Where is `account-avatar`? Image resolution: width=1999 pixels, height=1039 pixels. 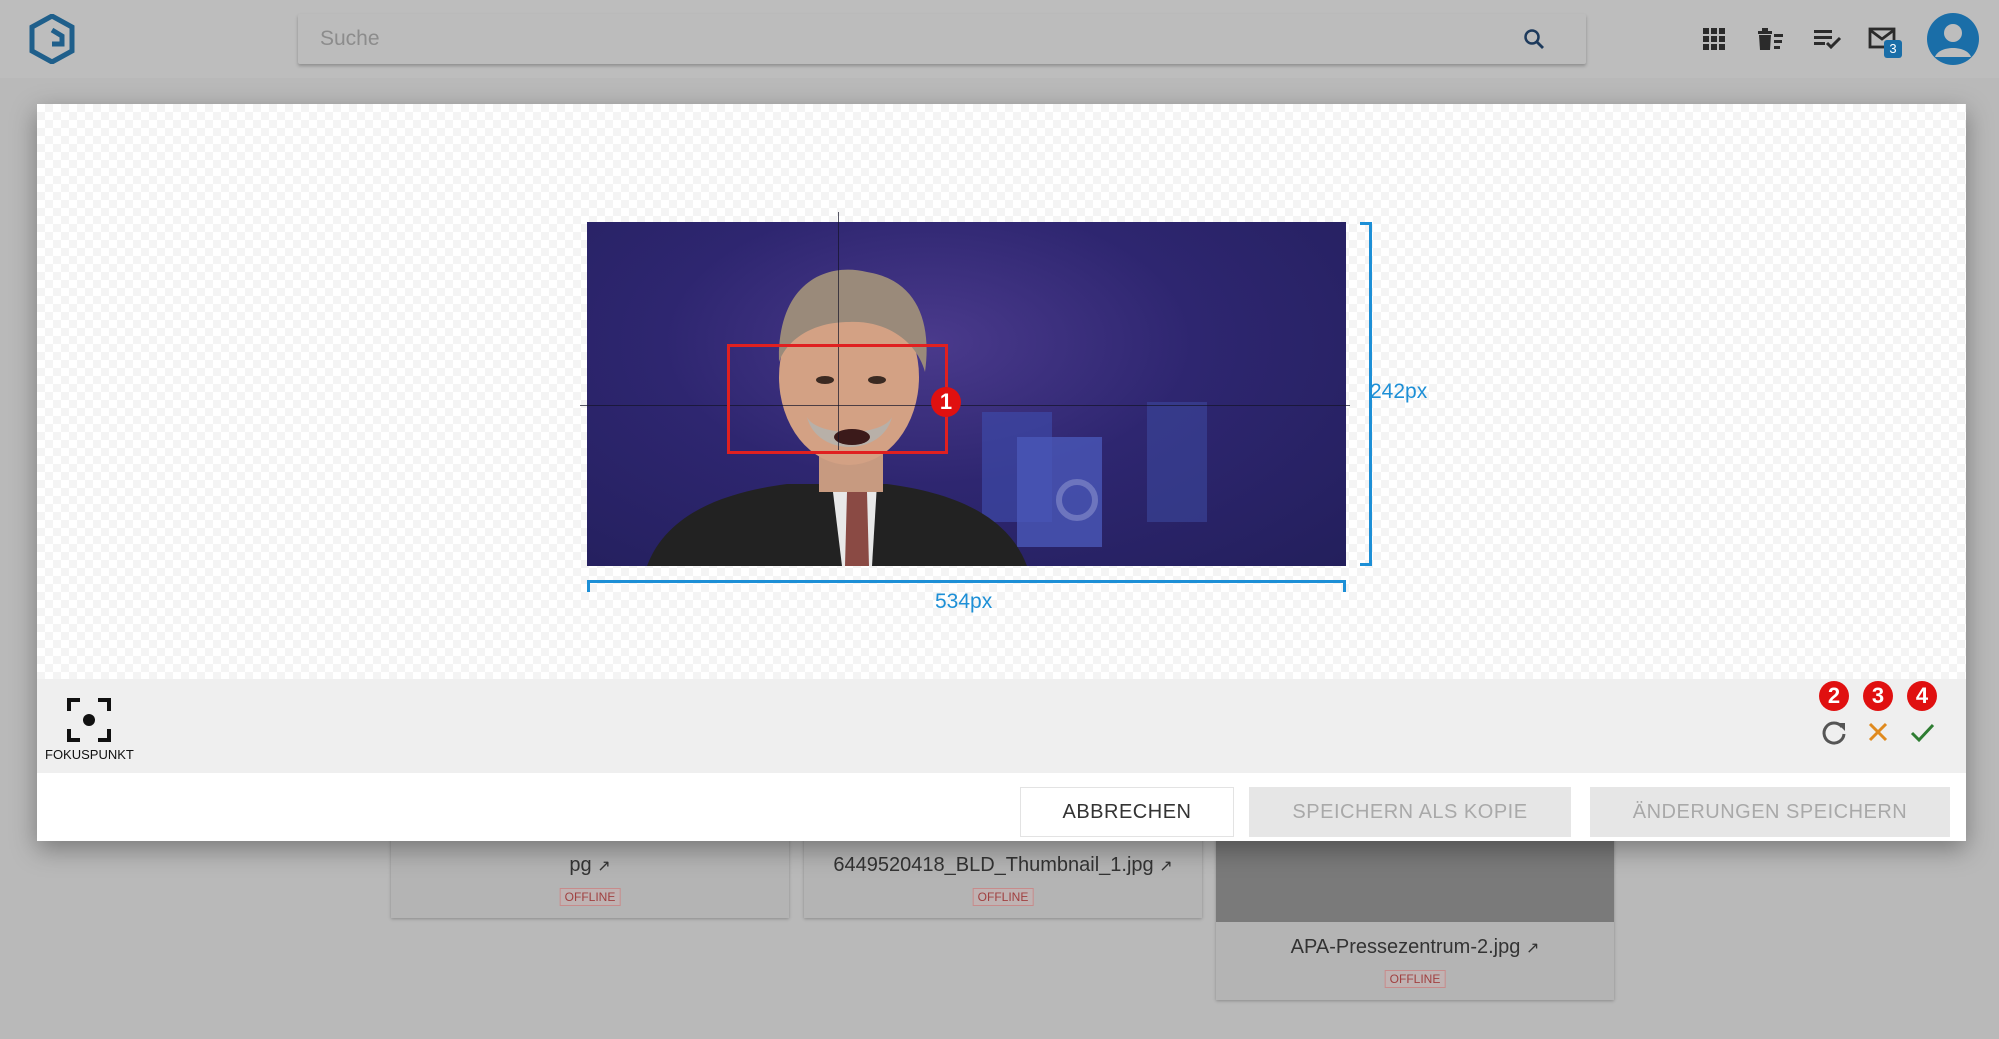
account-avatar is located at coordinates (1953, 39).